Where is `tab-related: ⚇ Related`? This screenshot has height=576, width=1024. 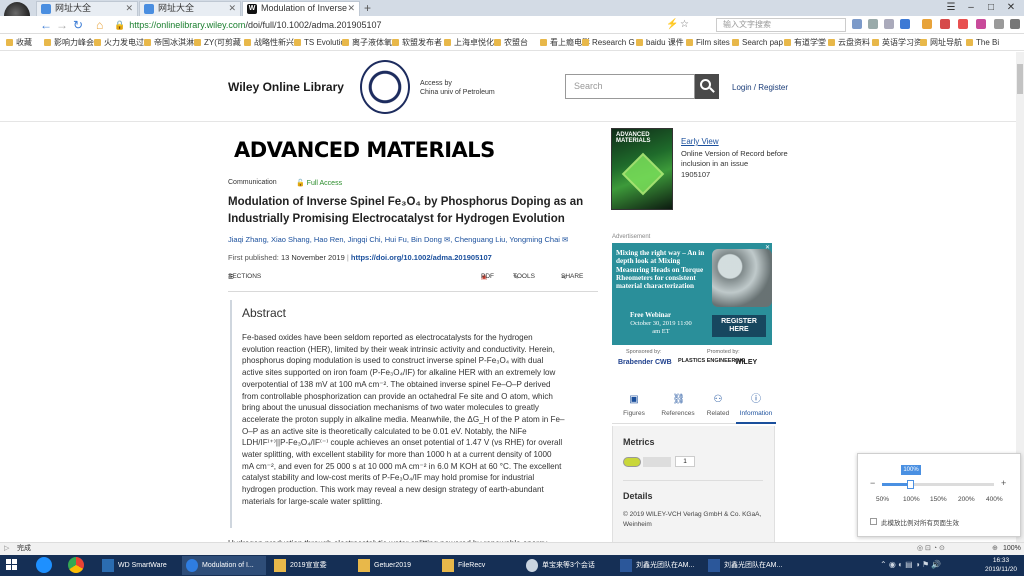 tab-related: ⚇ Related is located at coordinates (718, 407).